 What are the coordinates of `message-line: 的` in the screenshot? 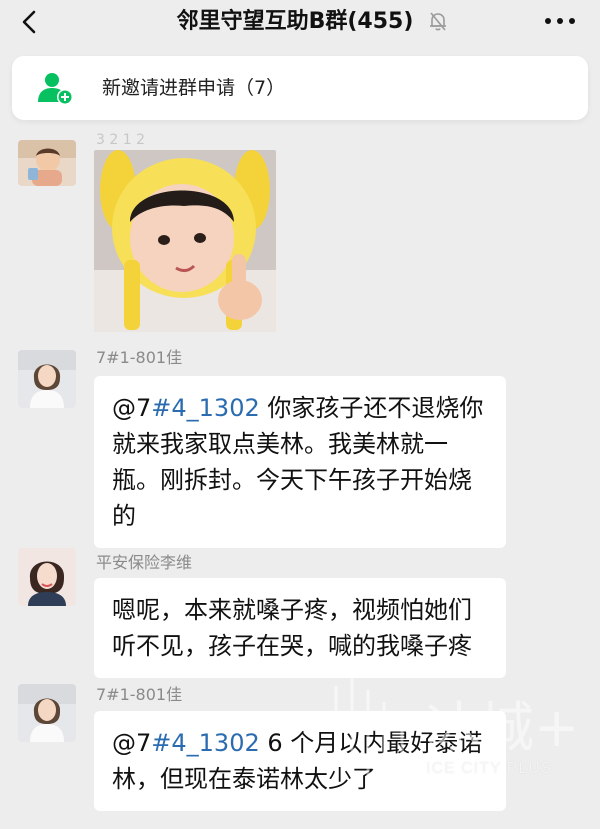 It's located at (124, 516).